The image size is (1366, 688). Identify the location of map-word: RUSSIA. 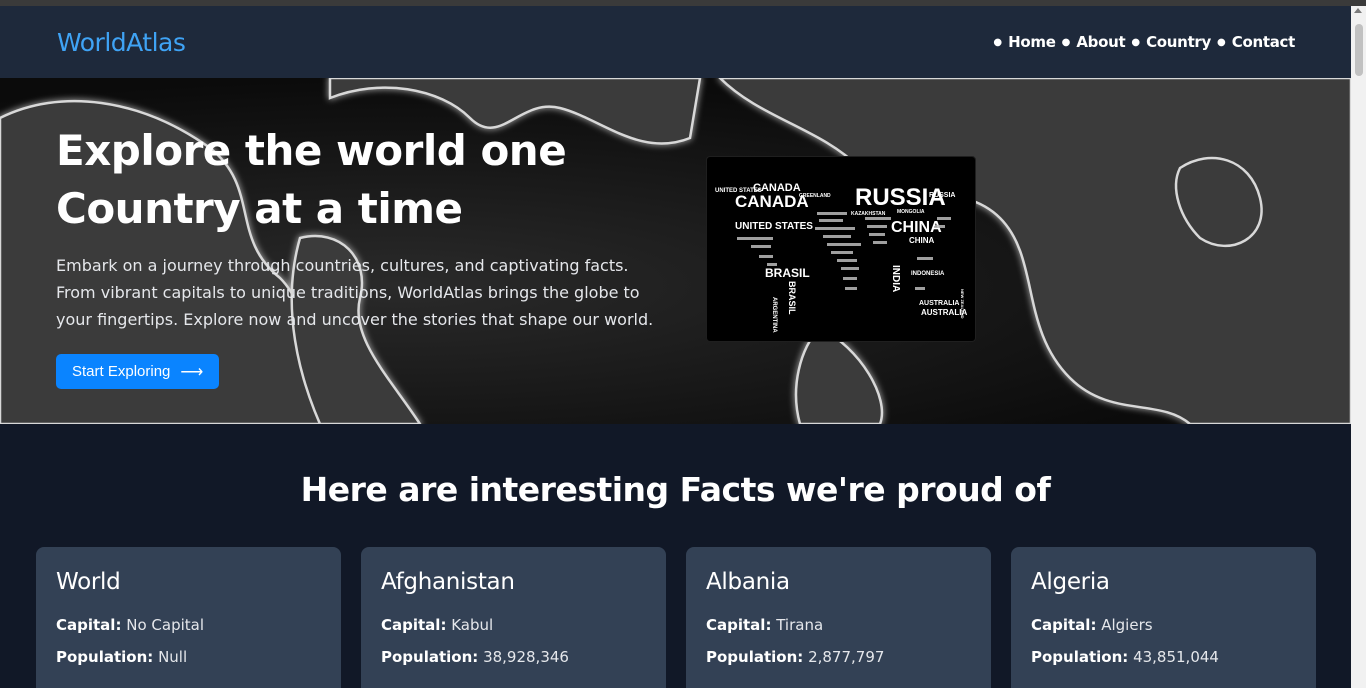
(942, 195).